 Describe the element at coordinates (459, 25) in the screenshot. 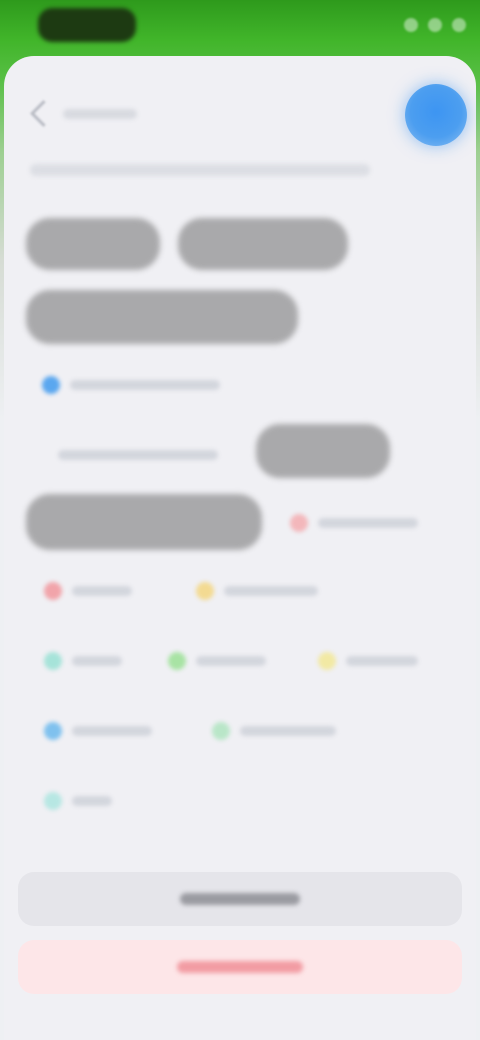

I see `battery-icon` at that location.